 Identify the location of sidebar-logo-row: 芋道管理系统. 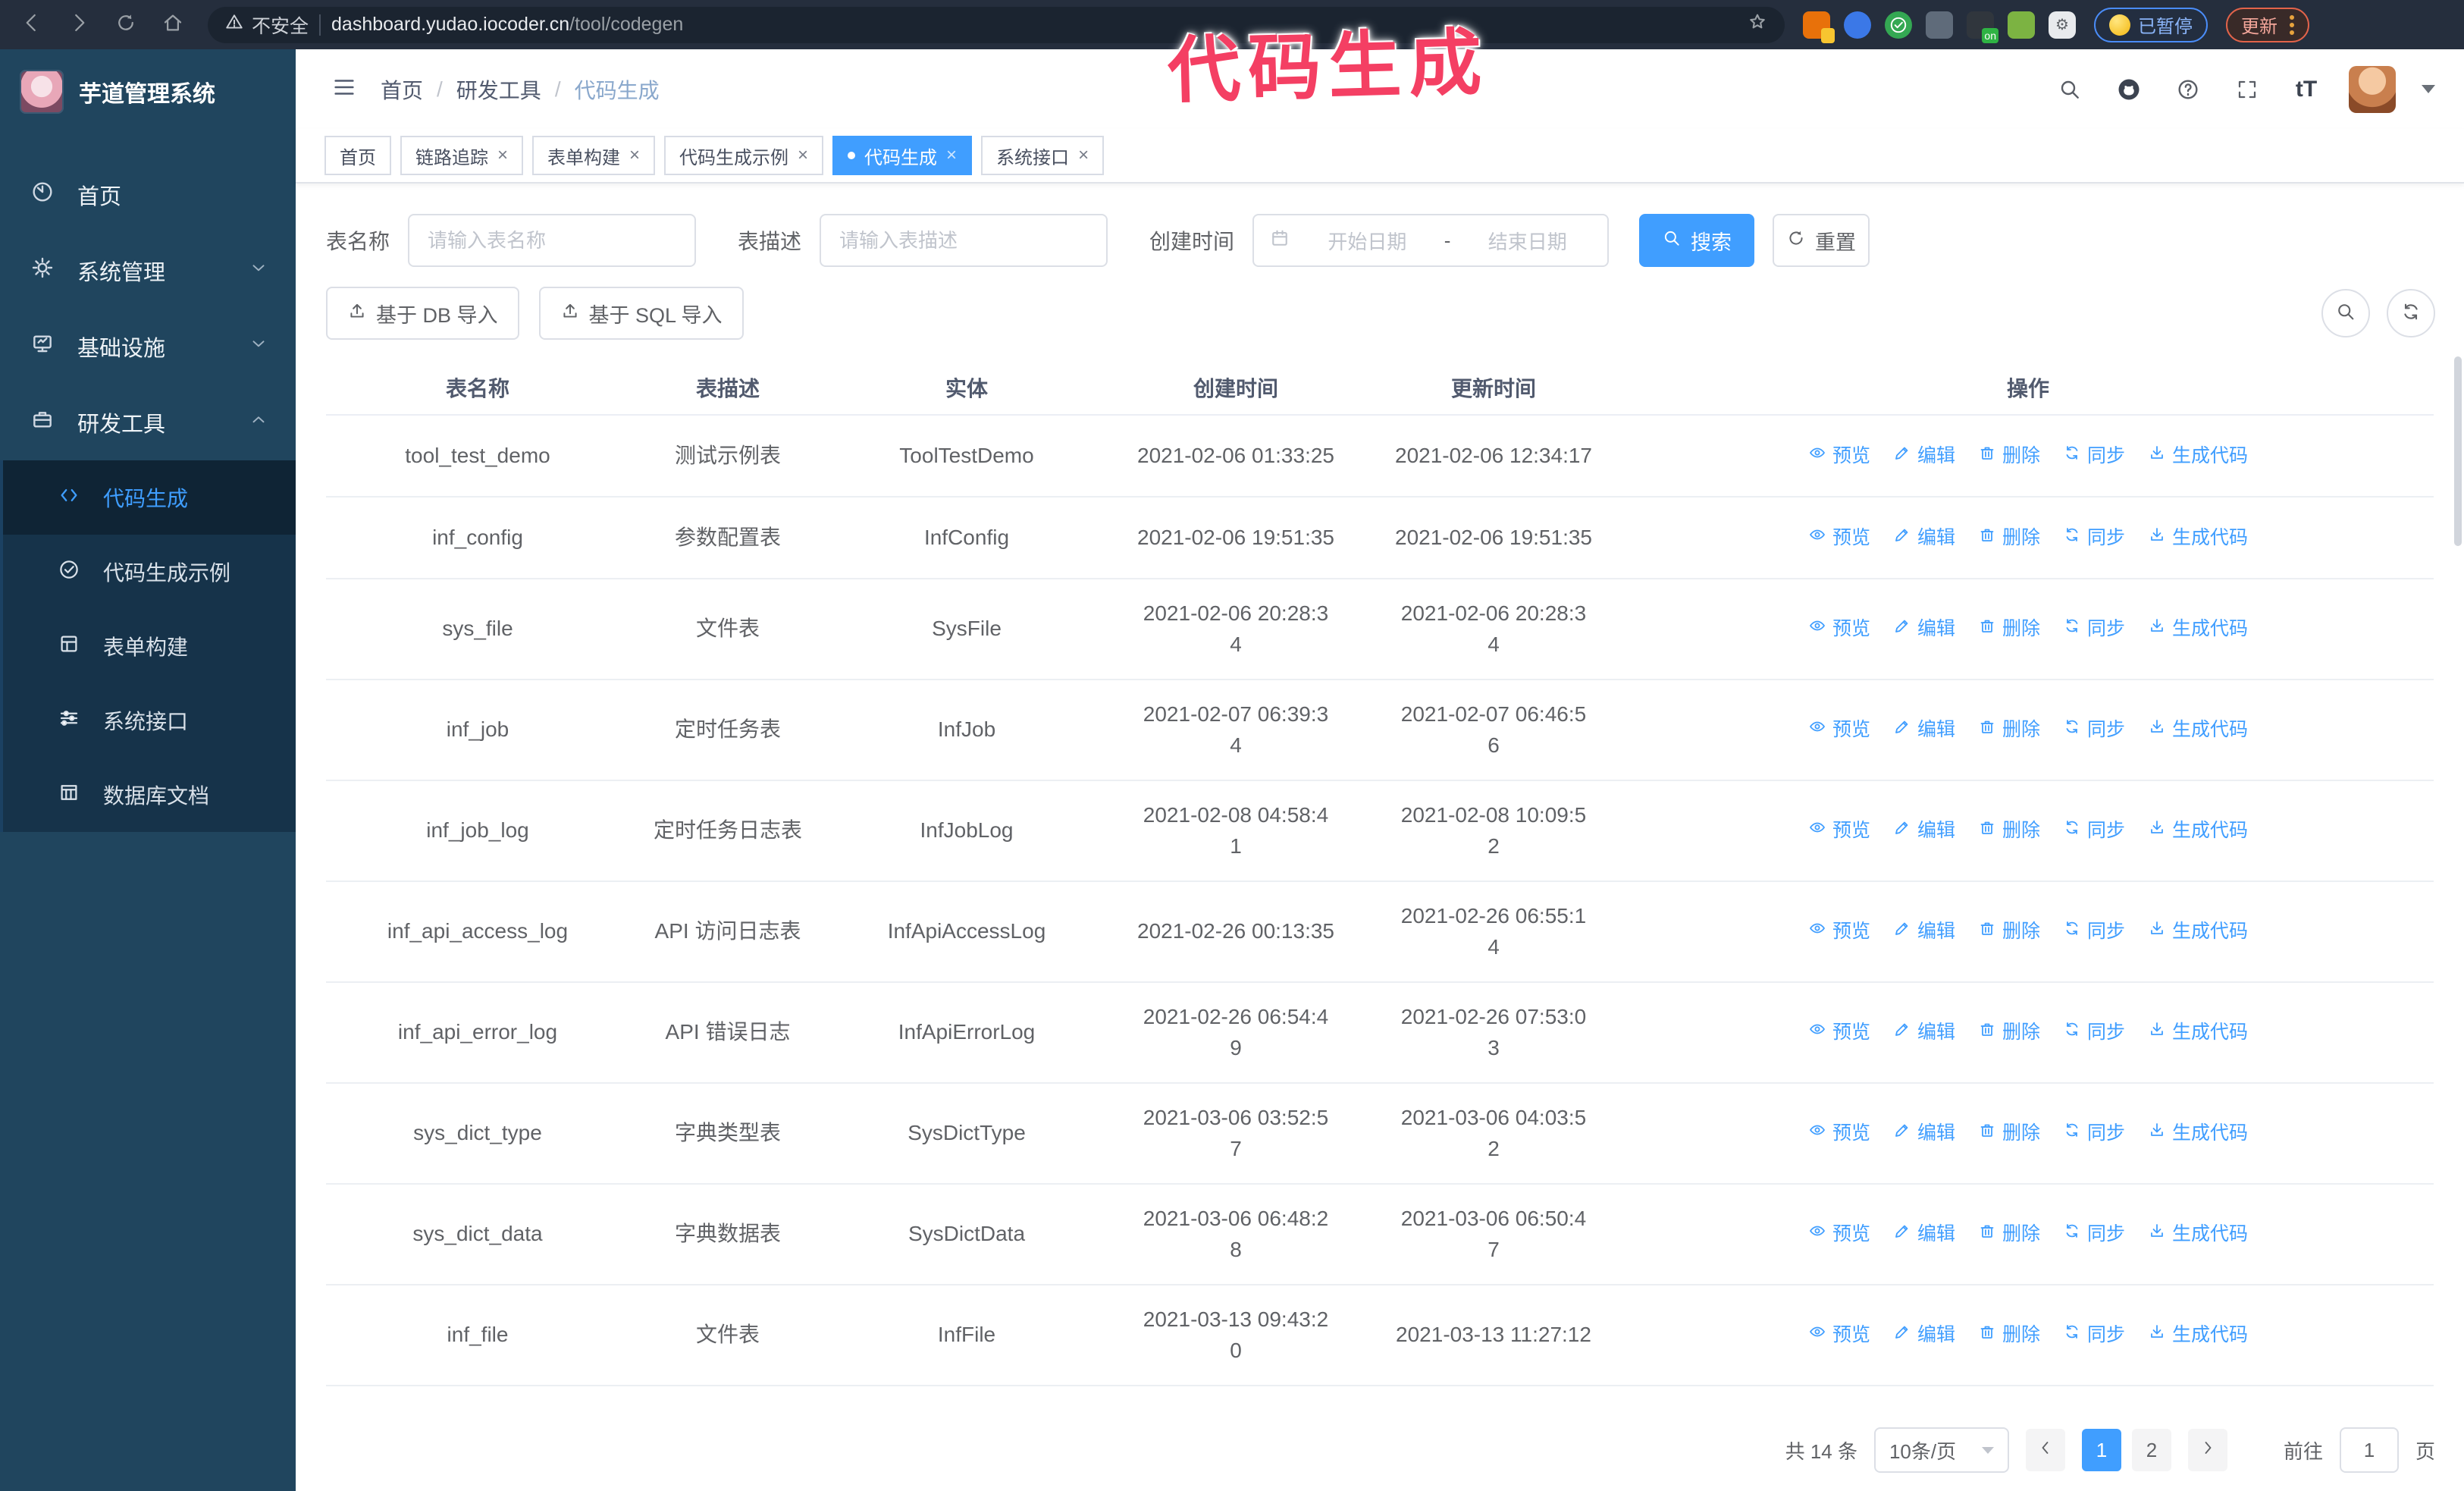
(148, 91).